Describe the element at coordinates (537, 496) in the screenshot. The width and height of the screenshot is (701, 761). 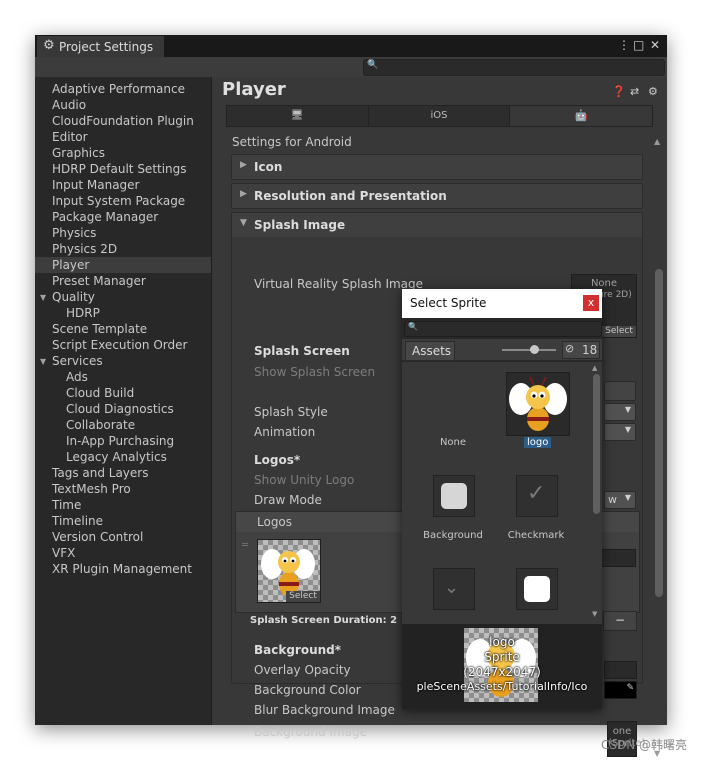
I see `sprite-item-checkmark: ✓` at that location.